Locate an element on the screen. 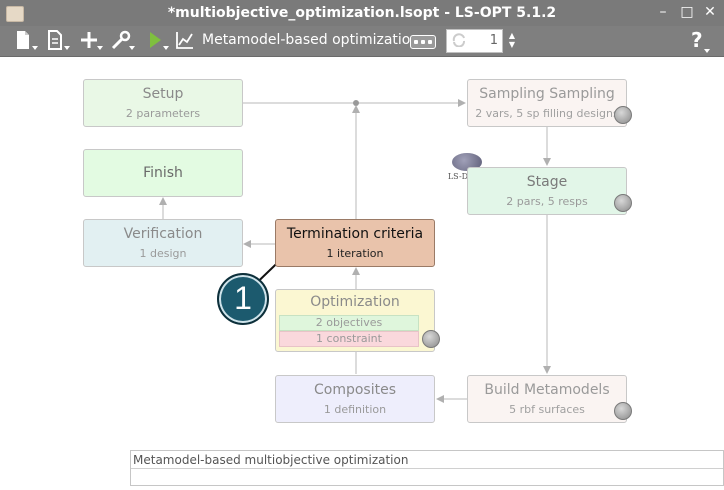 This screenshot has width=724, height=490. task-label: Metamodel-based optimization is located at coordinates (311, 40).